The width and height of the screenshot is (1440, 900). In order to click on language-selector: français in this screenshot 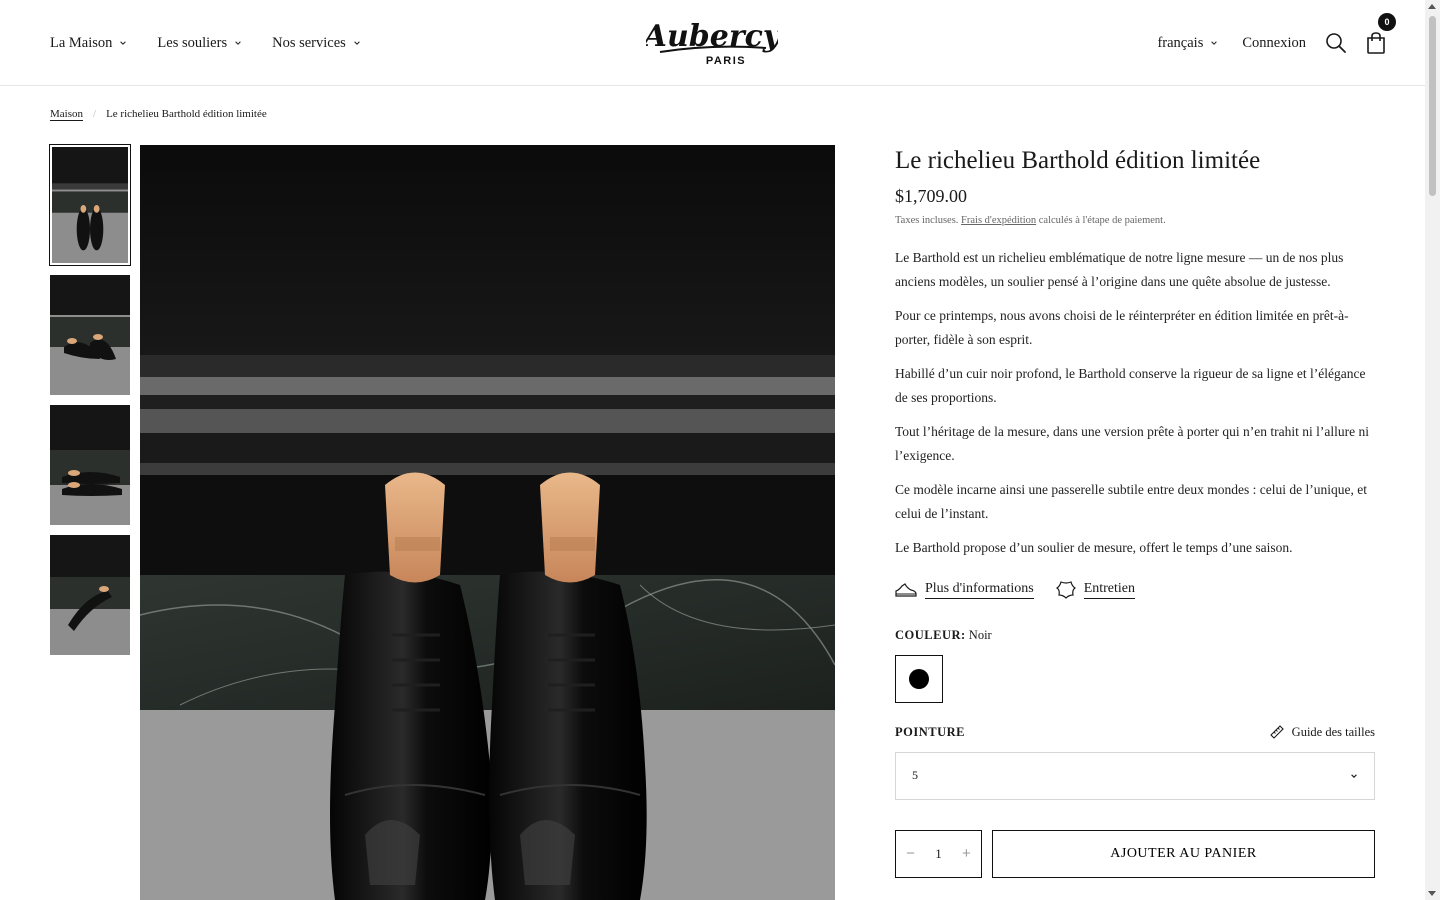, I will do `click(1187, 43)`.